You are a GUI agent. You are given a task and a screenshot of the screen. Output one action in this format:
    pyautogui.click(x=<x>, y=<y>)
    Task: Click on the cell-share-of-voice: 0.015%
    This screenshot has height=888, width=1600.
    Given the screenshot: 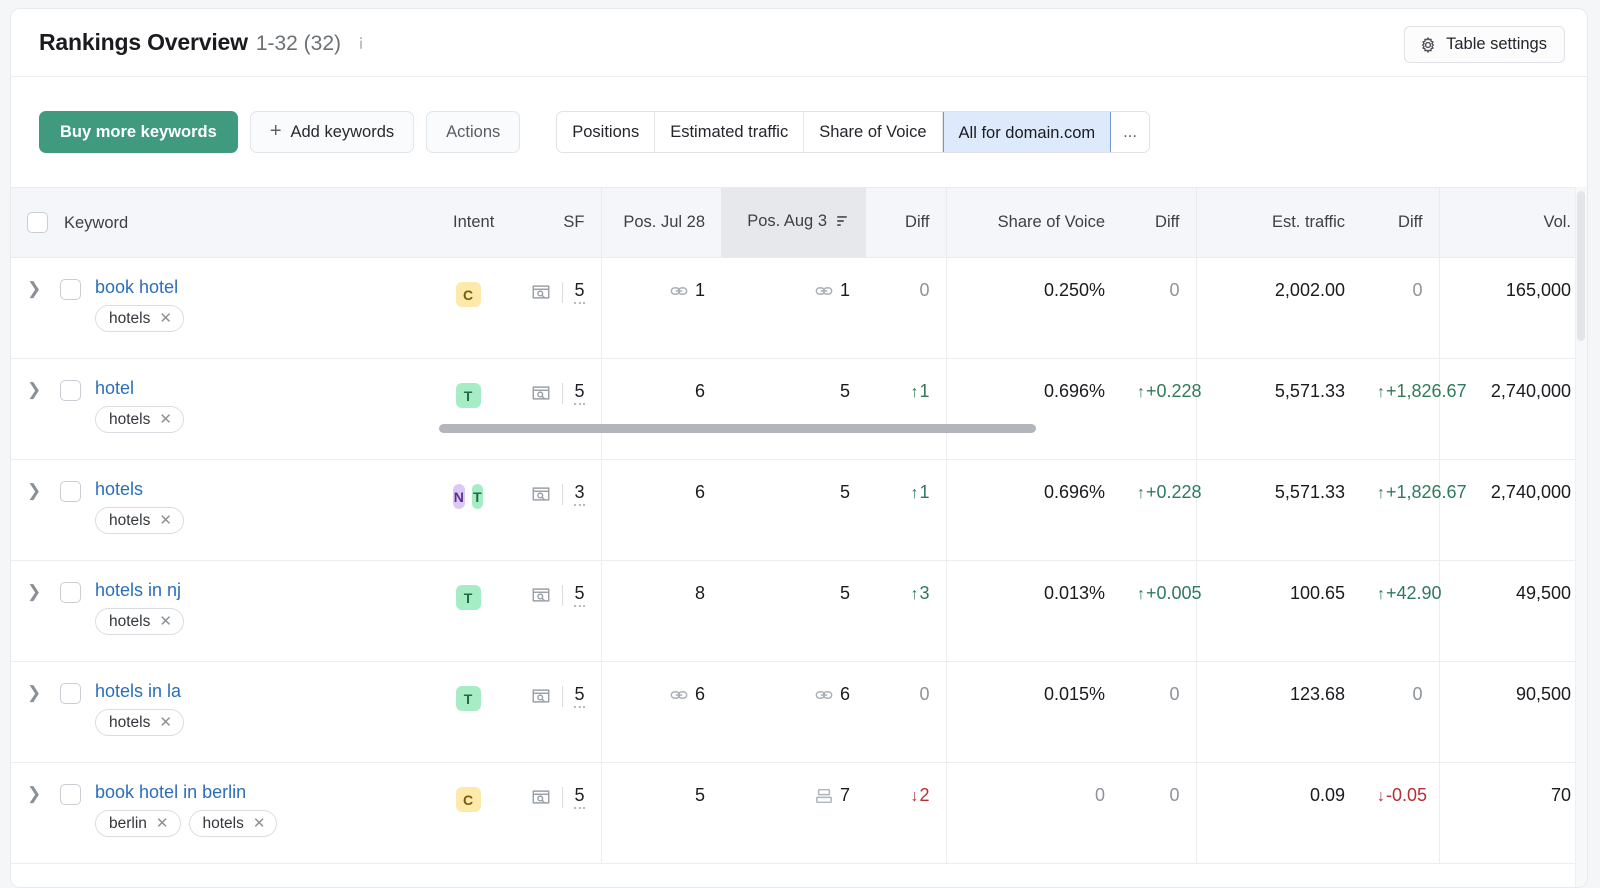 What is the action you would take?
    pyautogui.click(x=1033, y=712)
    